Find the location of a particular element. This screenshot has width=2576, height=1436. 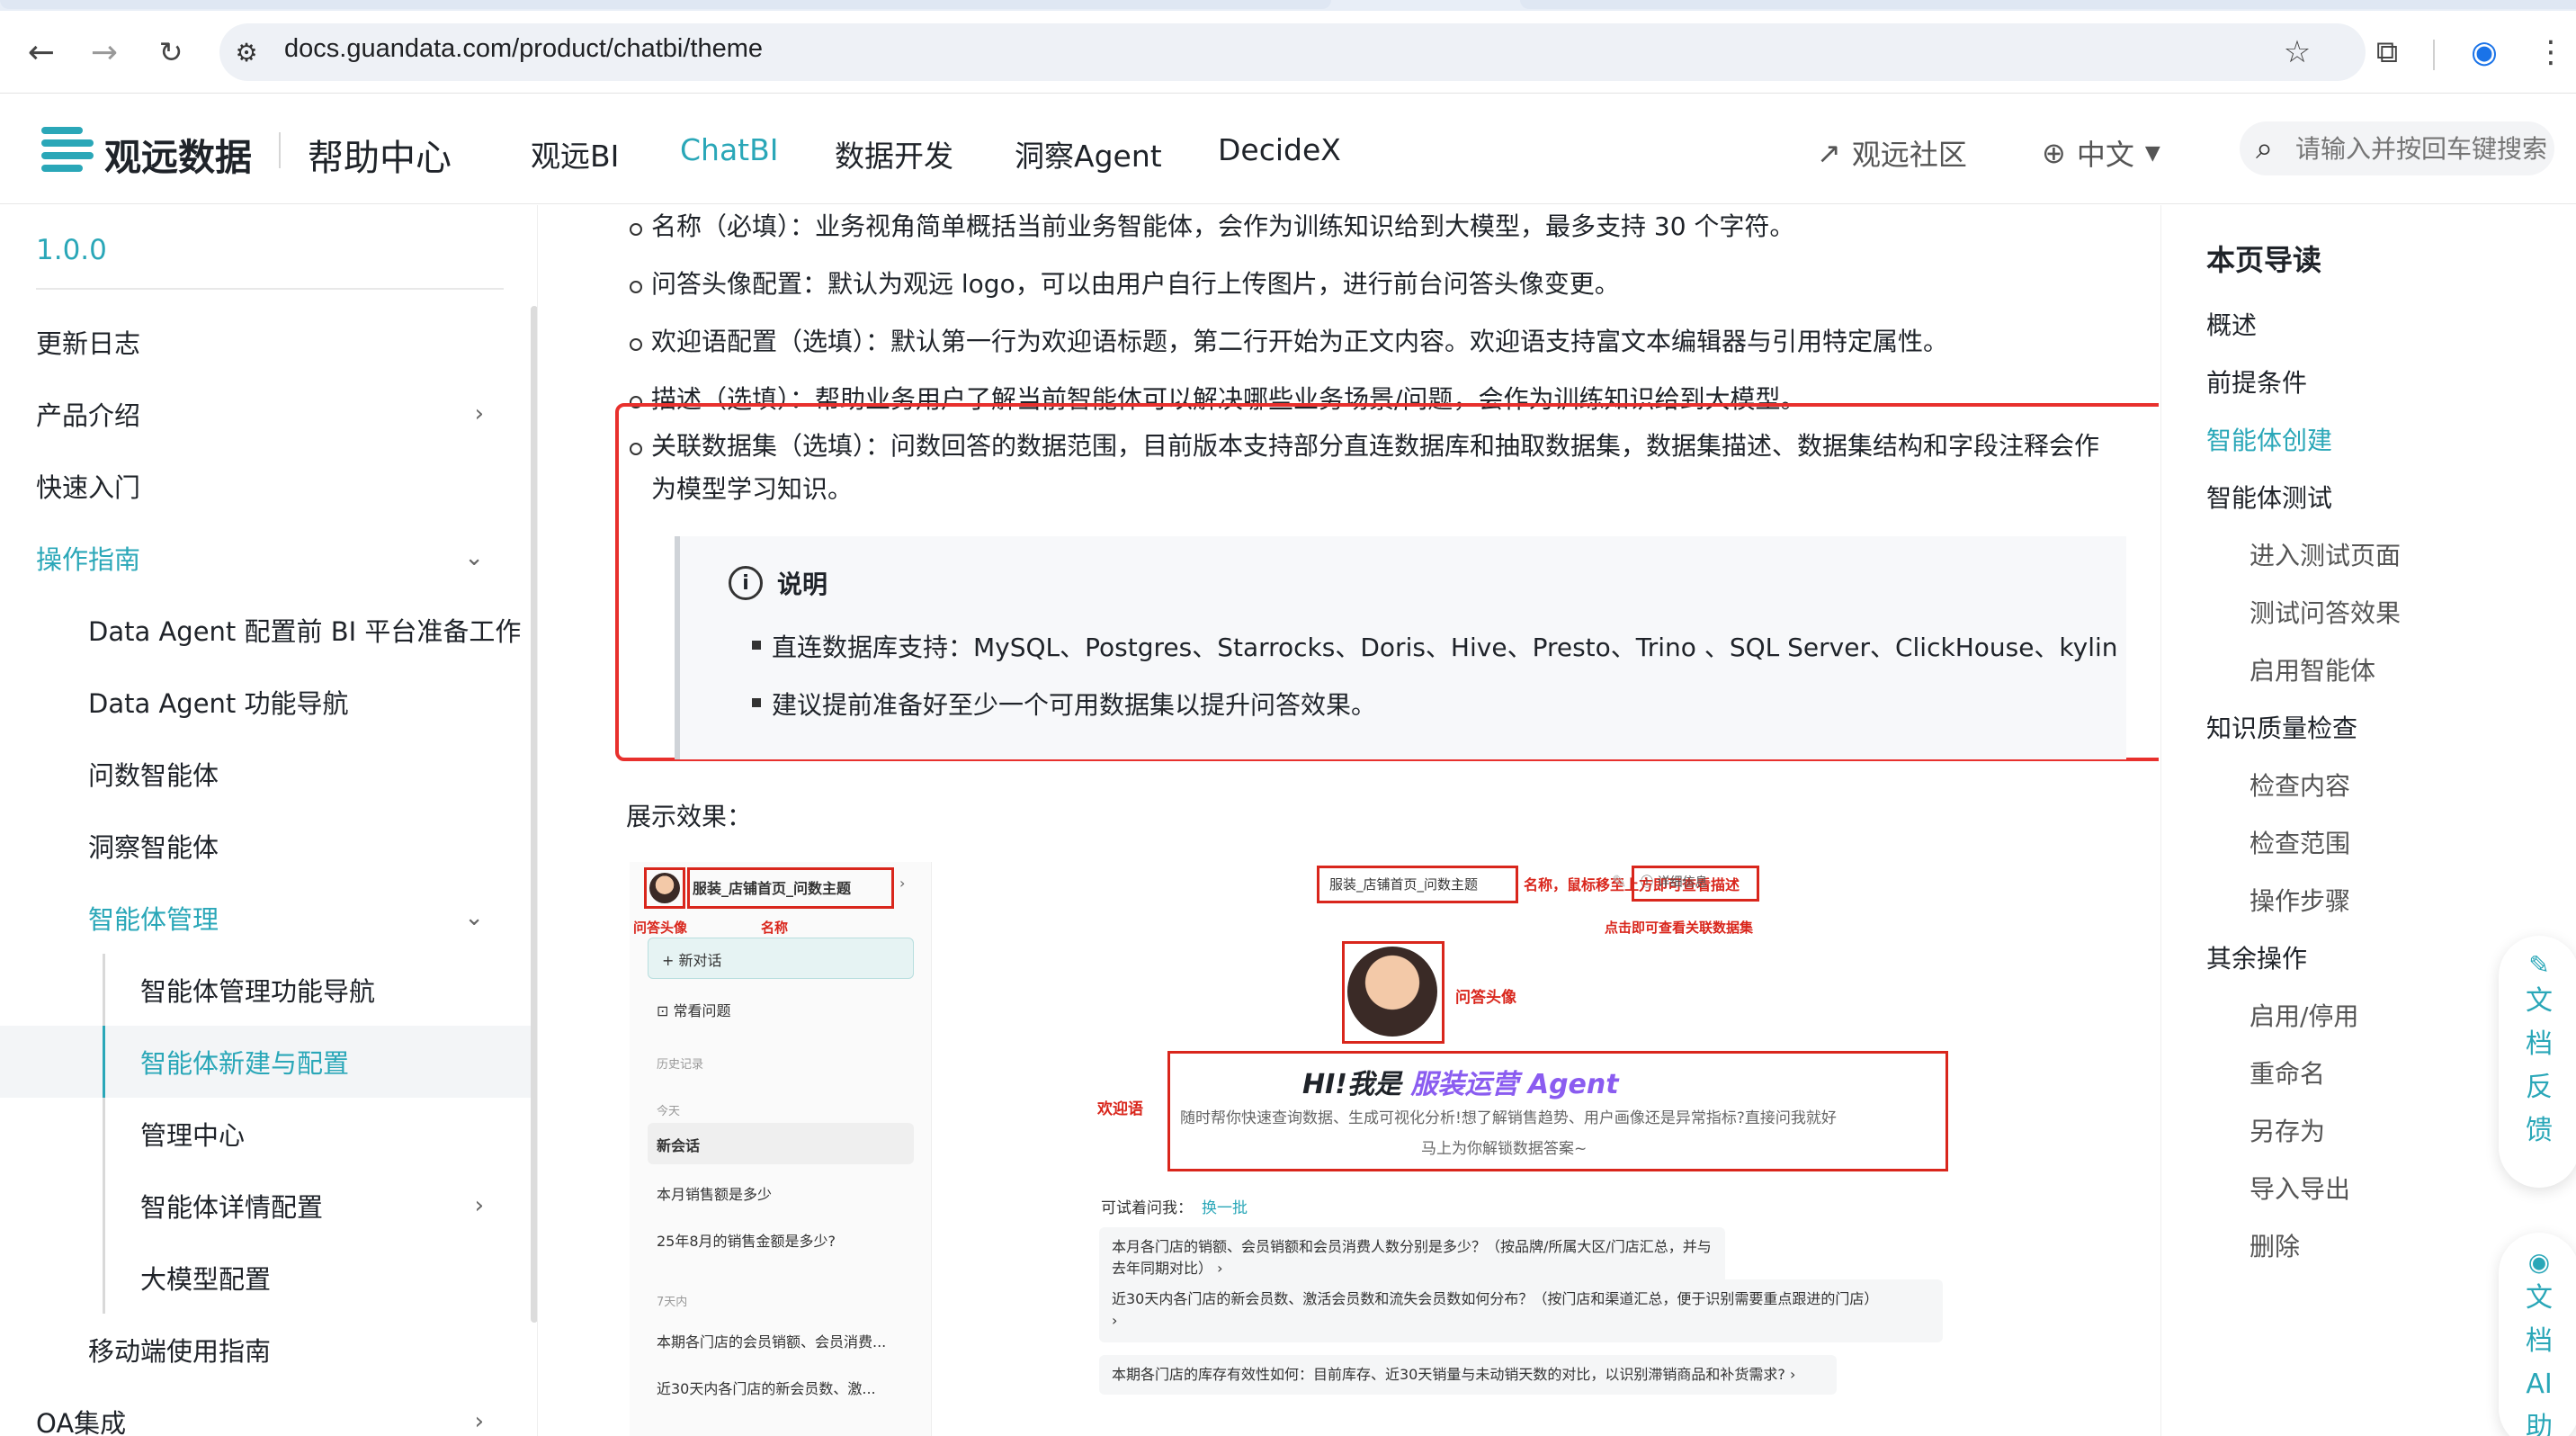

tab-strip is located at coordinates (1288, 6).